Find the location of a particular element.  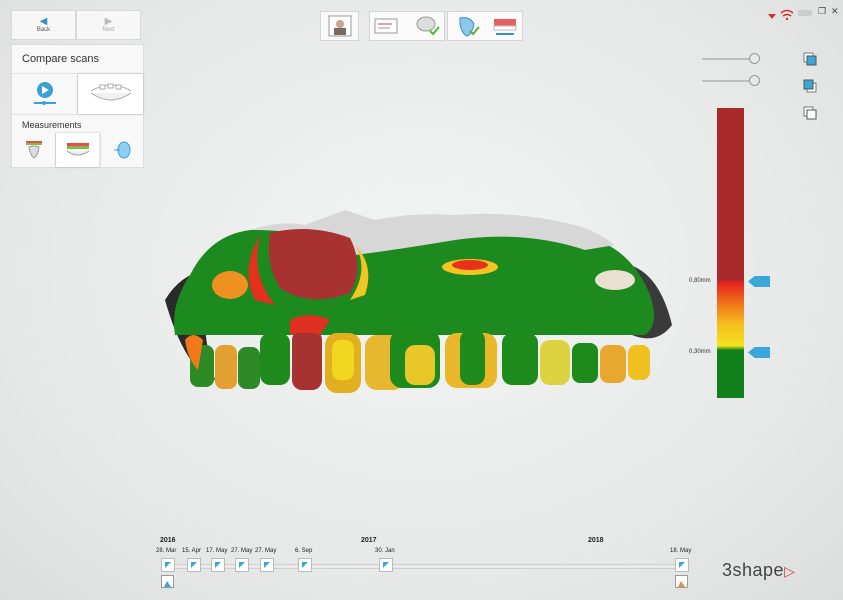

reference-scan-marker is located at coordinates (167, 581).